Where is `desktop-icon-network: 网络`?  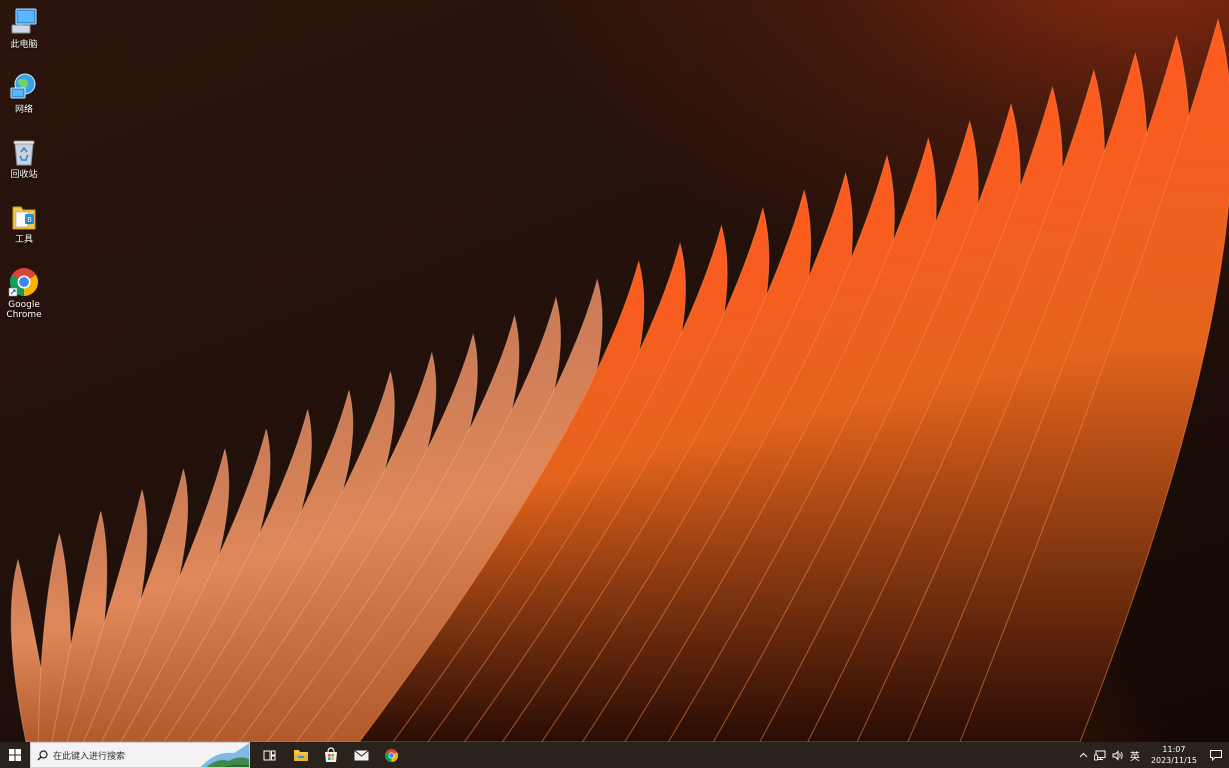
desktop-icon-network: 网络 is located at coordinates (24, 93).